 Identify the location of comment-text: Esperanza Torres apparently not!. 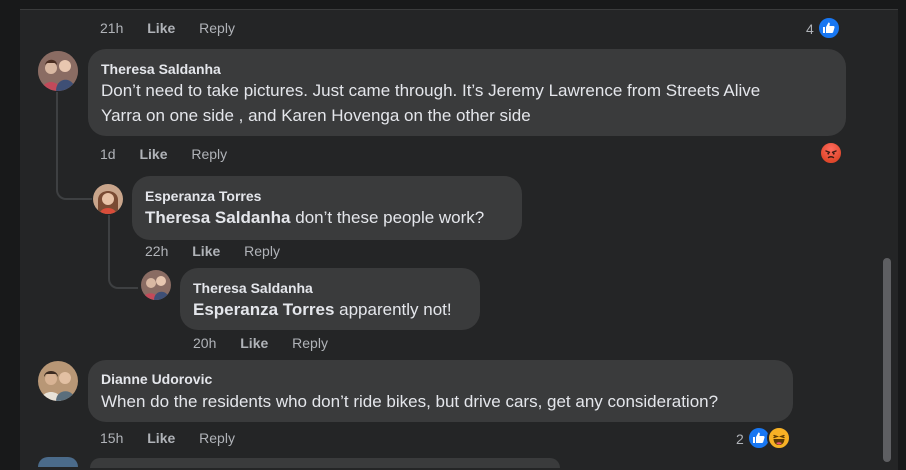
(322, 310).